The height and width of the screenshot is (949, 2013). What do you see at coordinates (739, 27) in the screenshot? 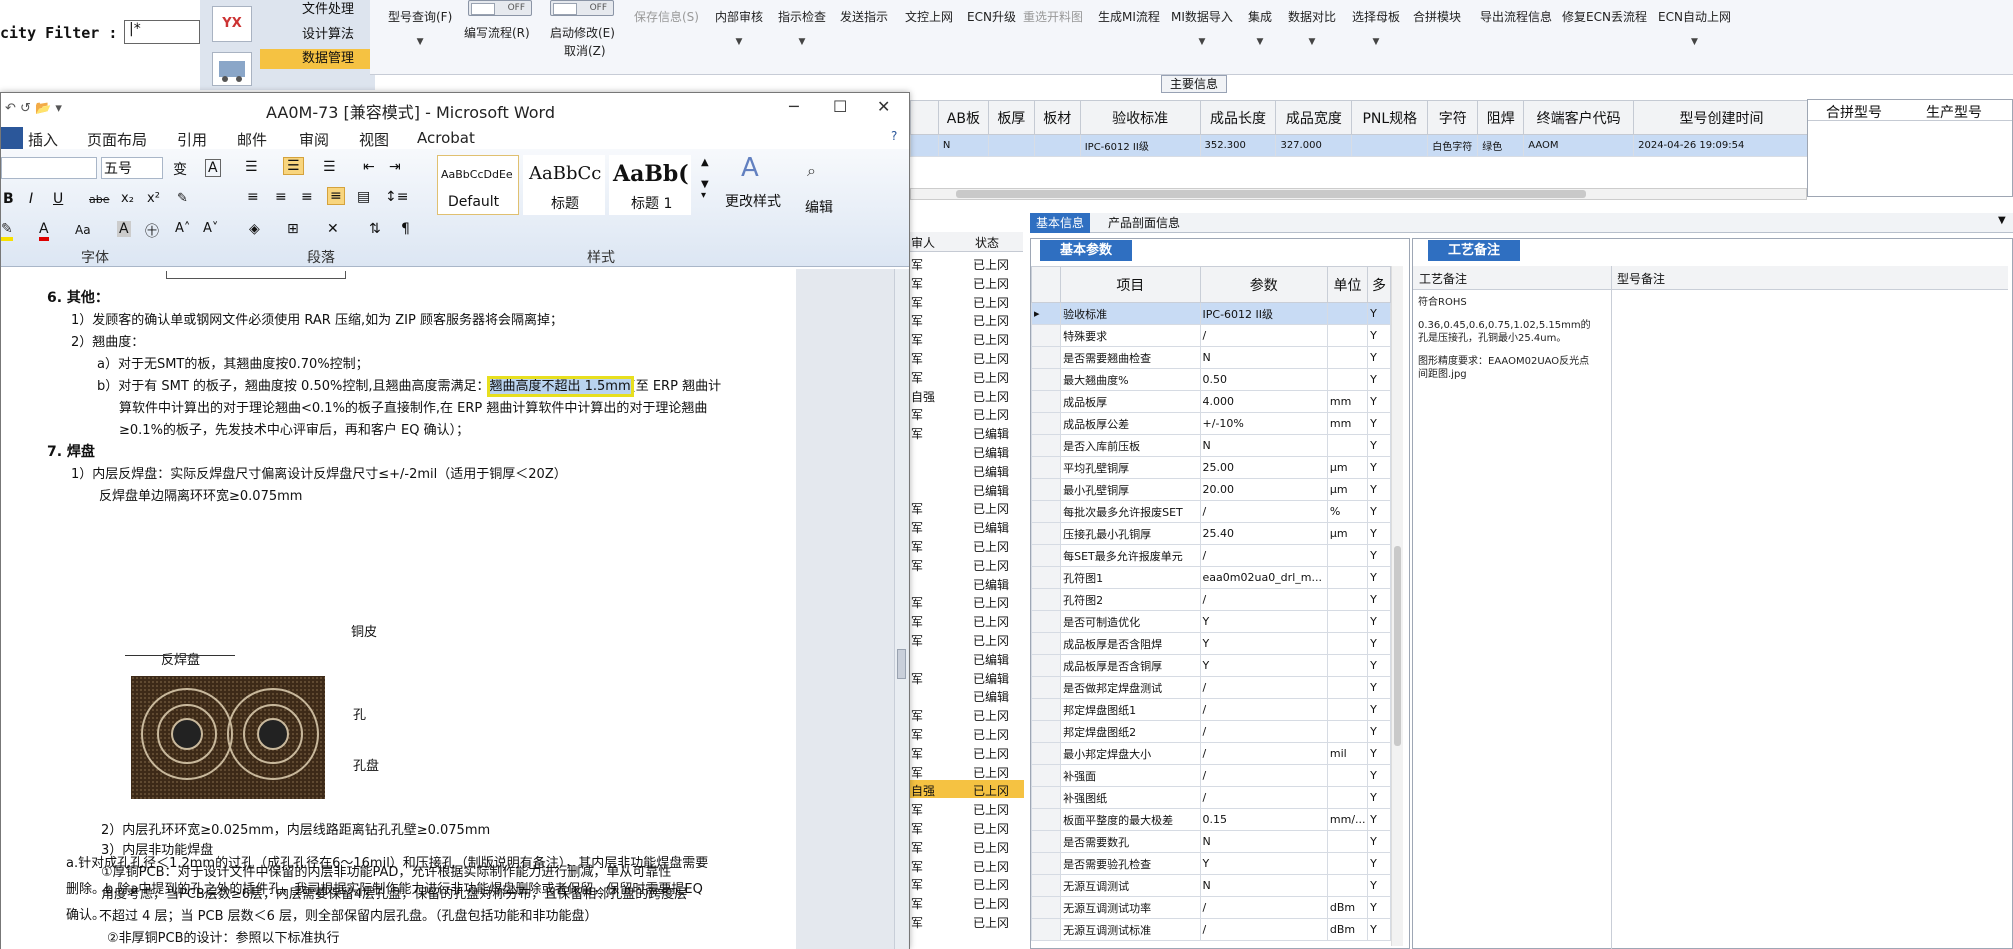
I see `internal-review-button: 内部审核 ▼` at bounding box center [739, 27].